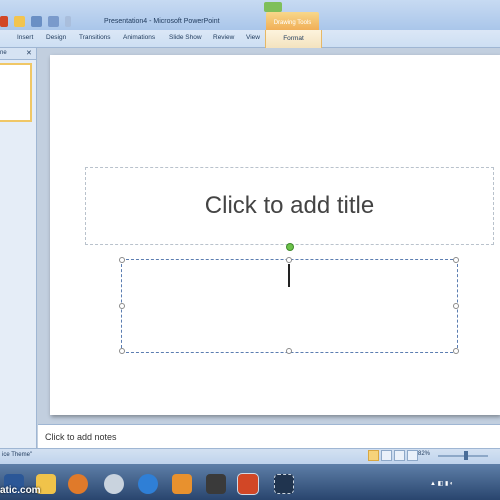  What do you see at coordinates (393, 455) in the screenshot?
I see `view-buttons` at bounding box center [393, 455].